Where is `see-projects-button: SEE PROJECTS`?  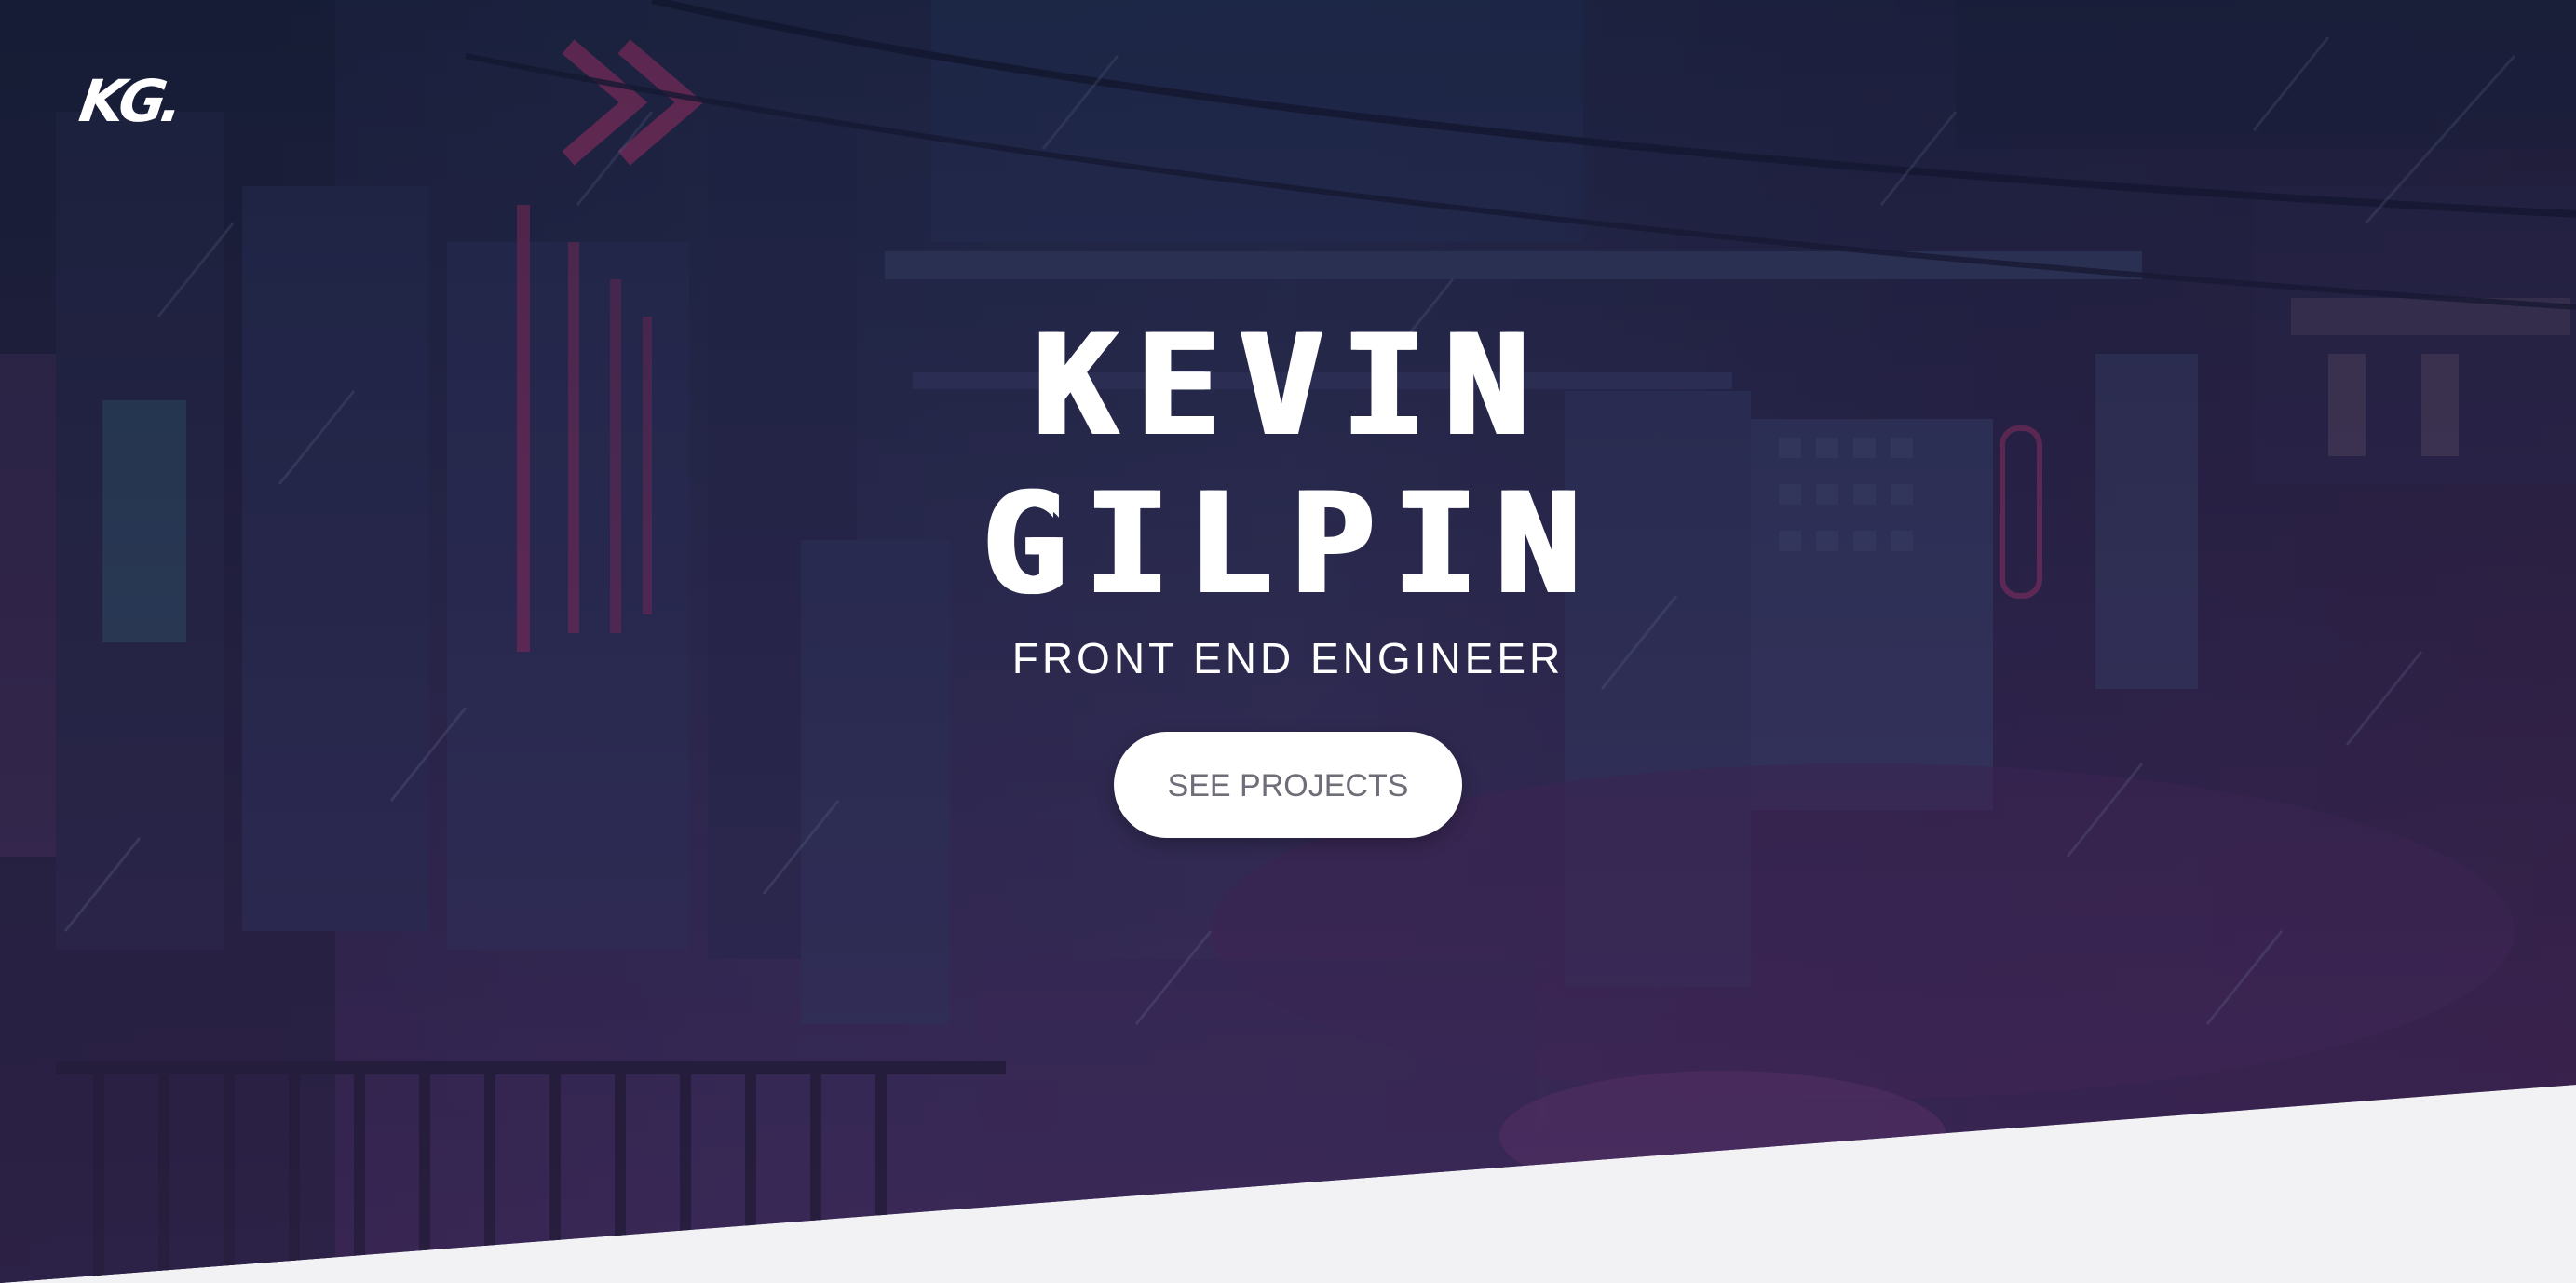 see-projects-button: SEE PROJECTS is located at coordinates (1288, 785).